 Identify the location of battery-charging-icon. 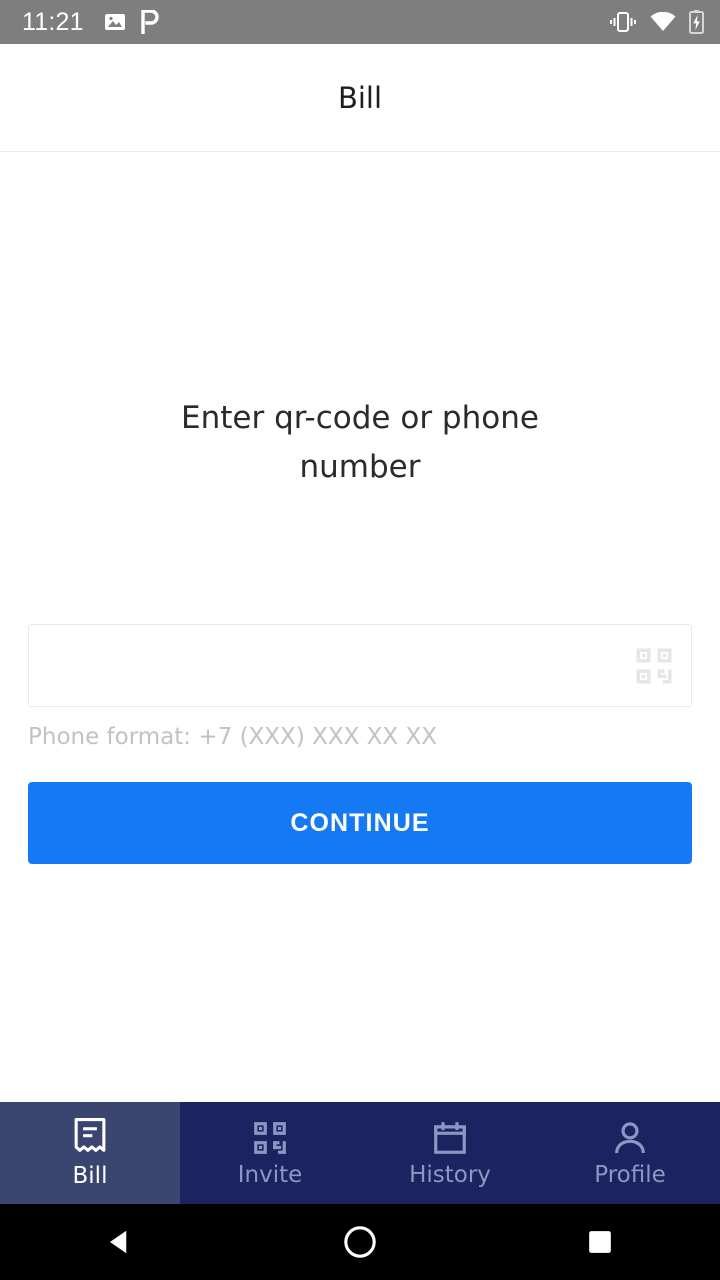
(696, 22).